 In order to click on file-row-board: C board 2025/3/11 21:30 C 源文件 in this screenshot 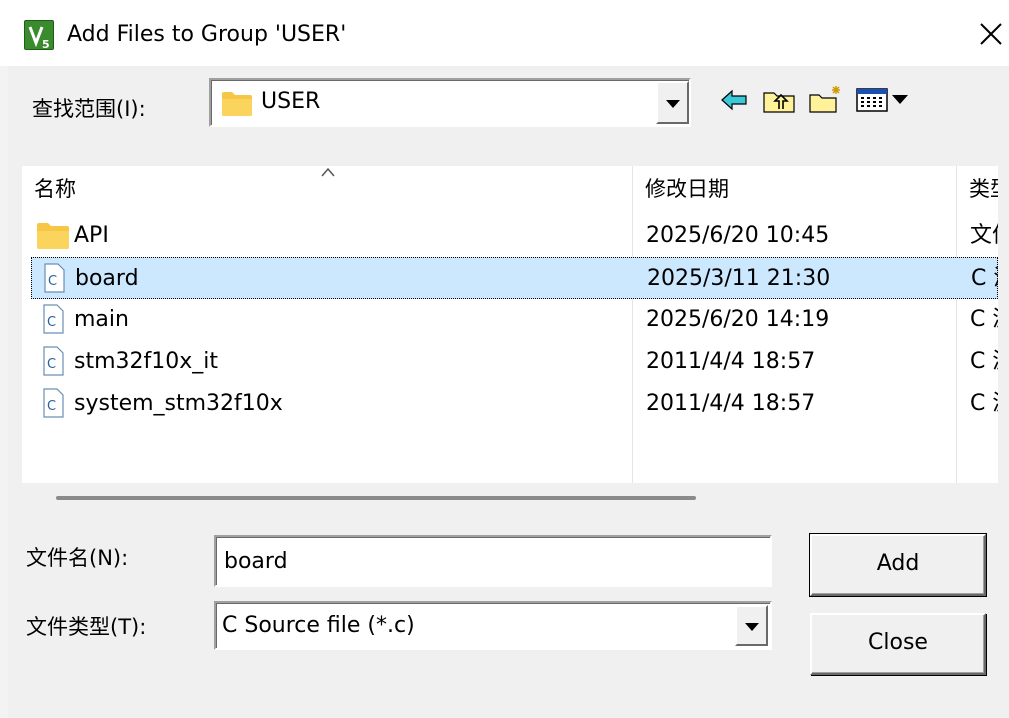, I will do `click(514, 278)`.